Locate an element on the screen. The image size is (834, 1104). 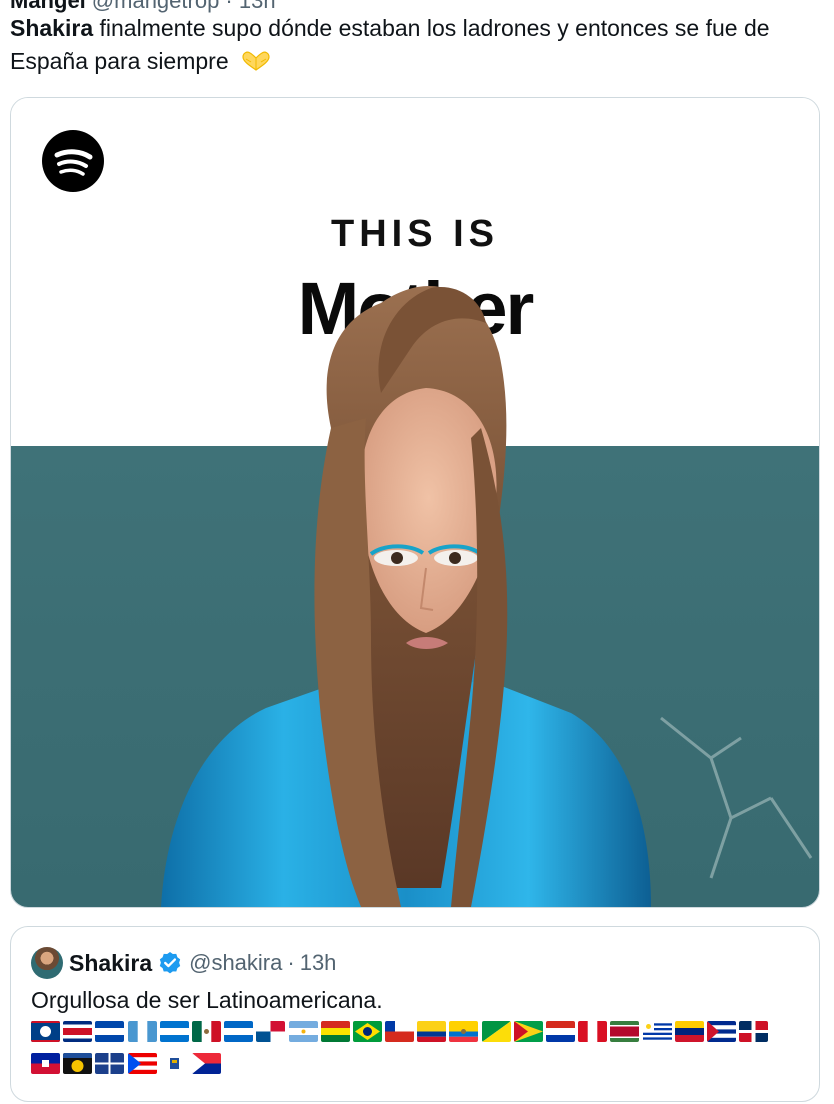
guatemala-flag-icon is located at coordinates (142, 1031).